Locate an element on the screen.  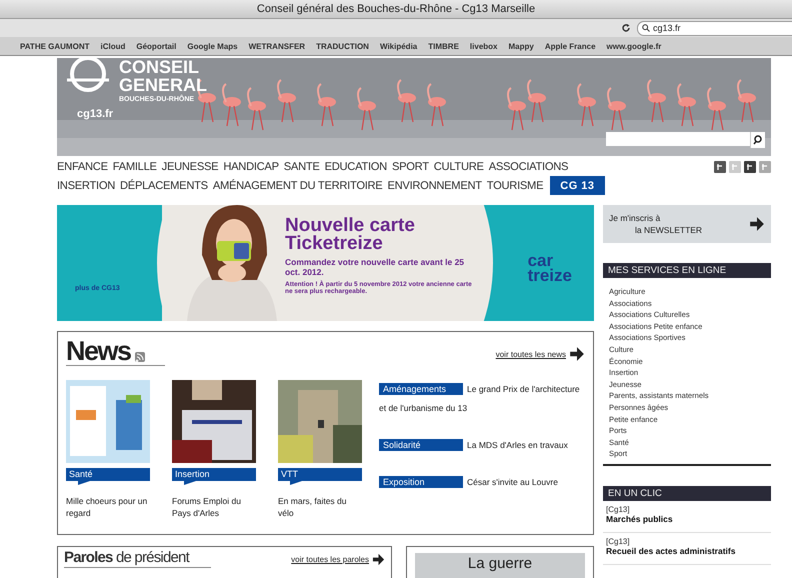
news-caption: En mars, faites du vélo is located at coordinates (320, 507).